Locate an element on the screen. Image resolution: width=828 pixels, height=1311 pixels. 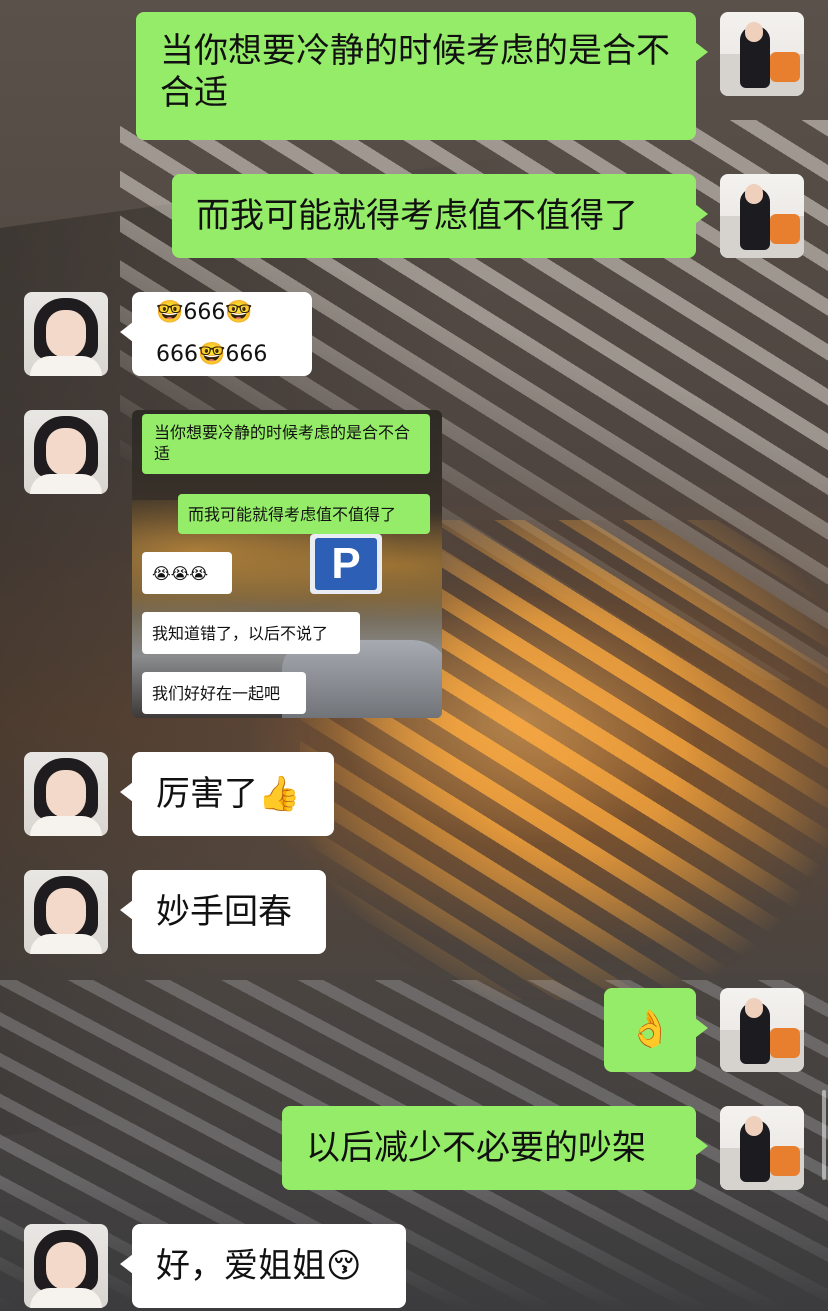
message-bubble: 当你想要冷静的时候考虑的是合不合适 is located at coordinates (422, 76).